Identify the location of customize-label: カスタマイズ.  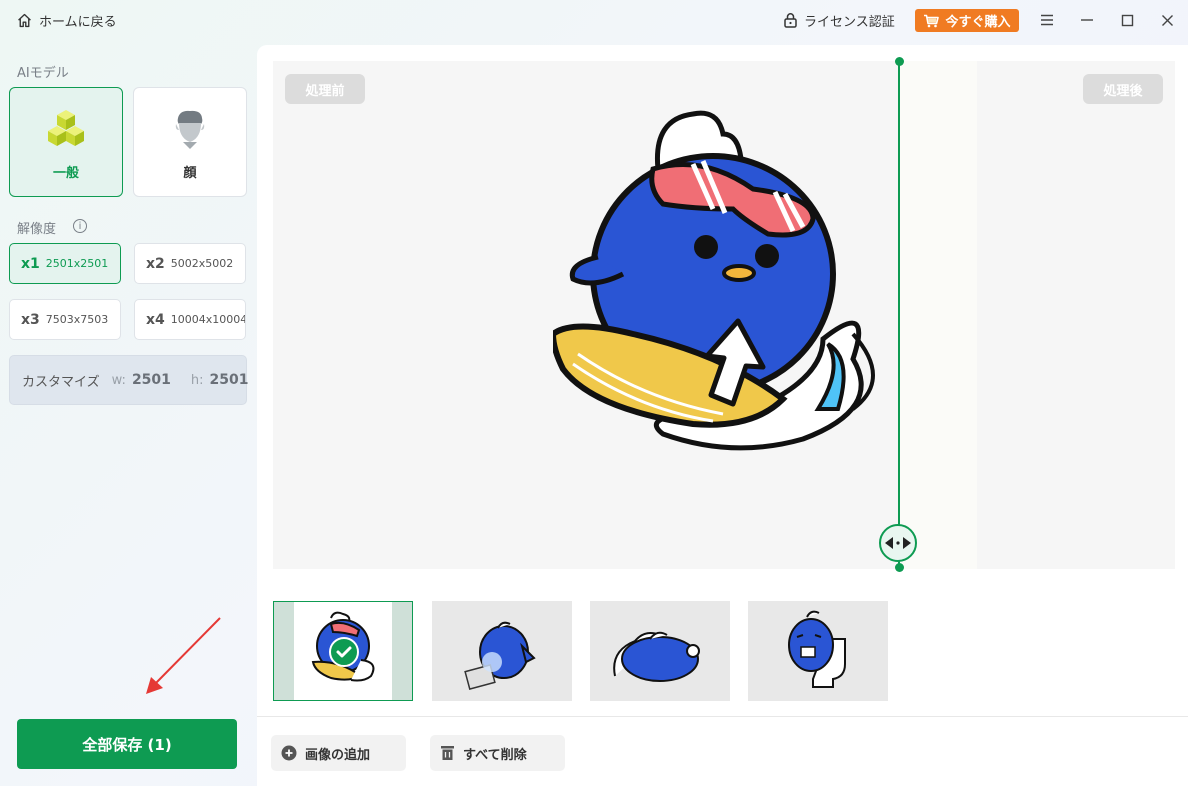
(61, 382).